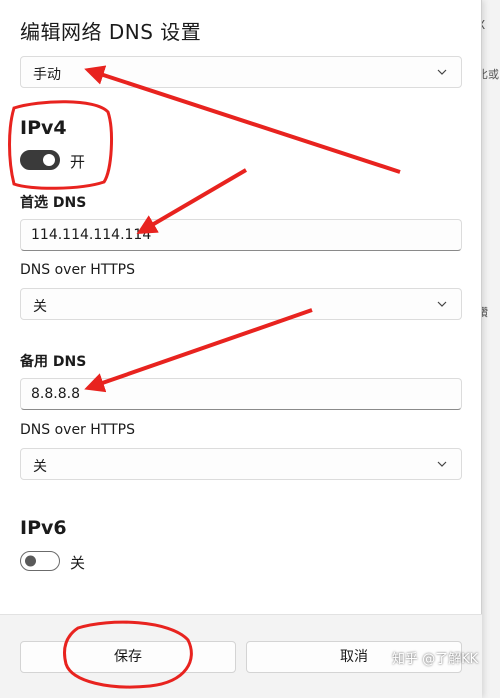 Image resolution: width=500 pixels, height=698 pixels. I want to click on ipv6-toggle, so click(40, 561).